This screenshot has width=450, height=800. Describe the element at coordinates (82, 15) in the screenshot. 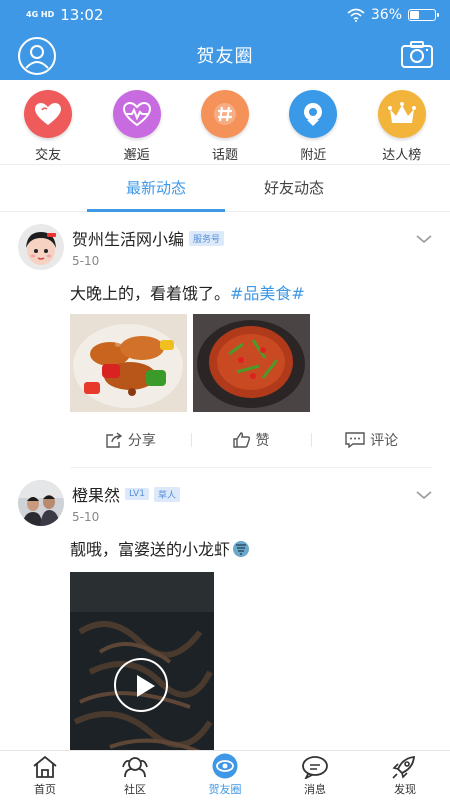

I see `status-time: 13:02` at that location.